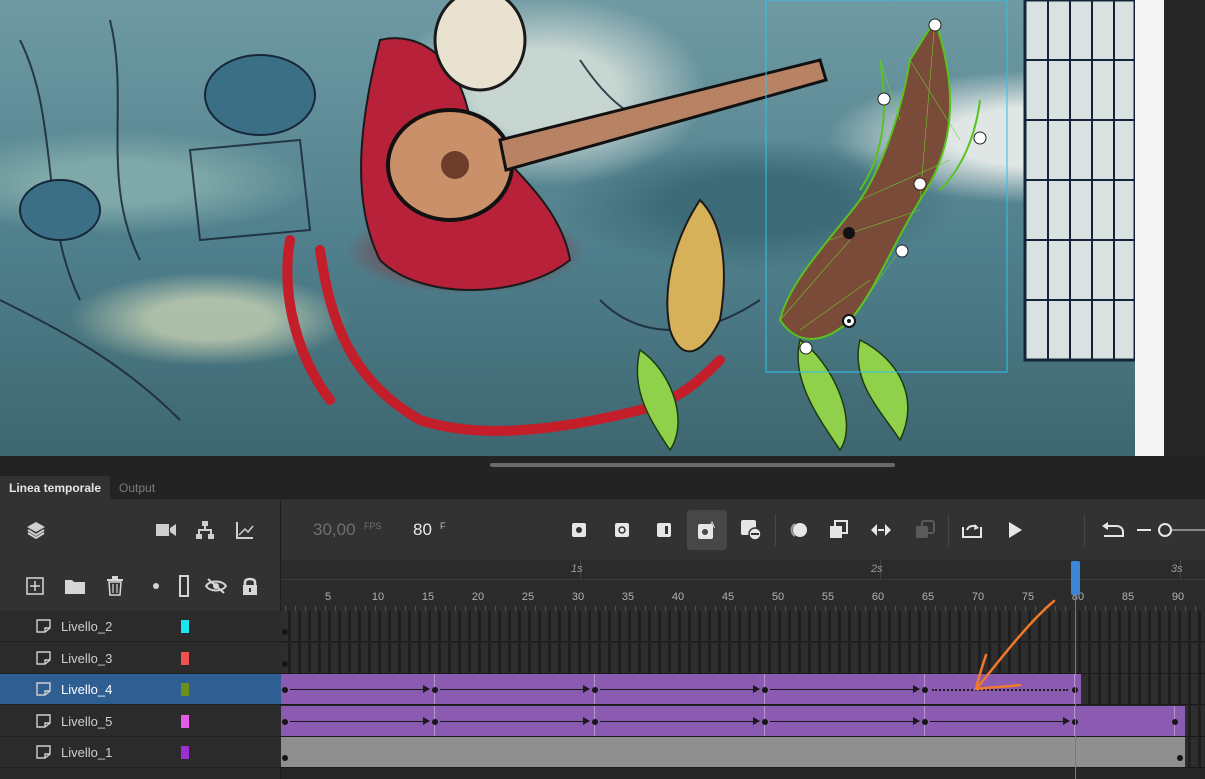 The height and width of the screenshot is (779, 1205). I want to click on layer-row: Livello_4, so click(140, 689).